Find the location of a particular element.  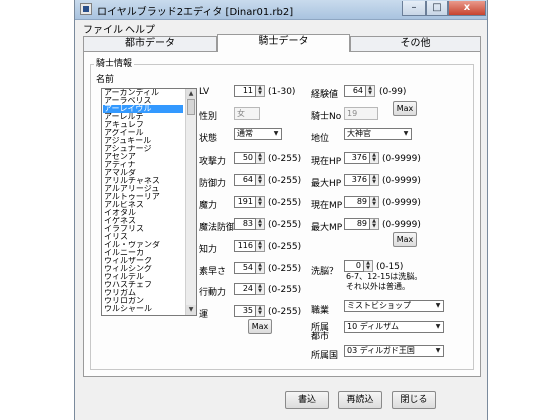

max-mp-input: 89 ▲ ▼ is located at coordinates (361, 224).